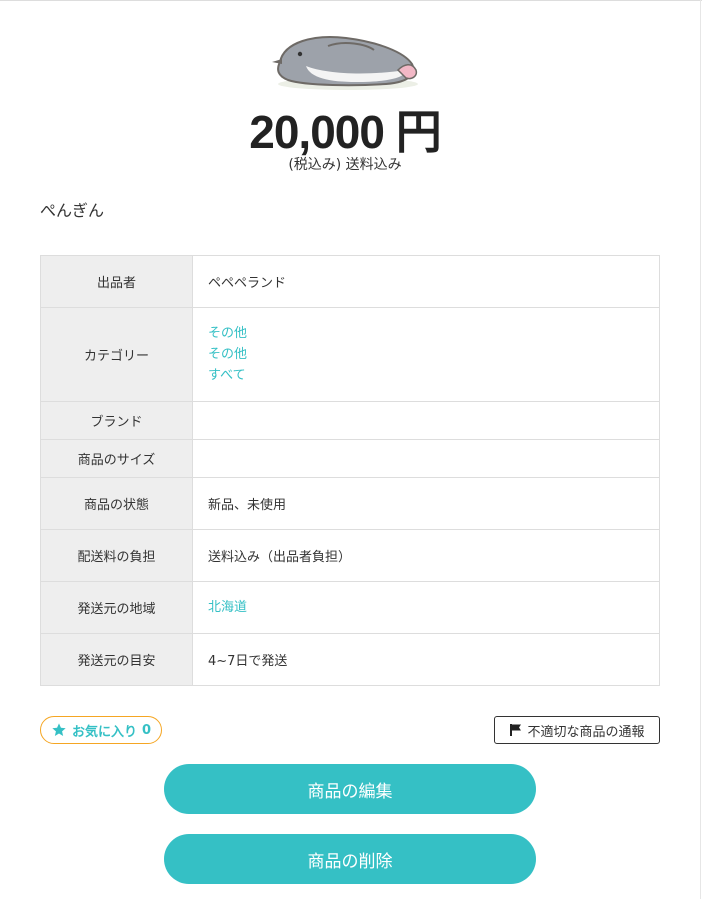  Describe the element at coordinates (433, 375) in the screenshot. I see `category-link: すべて` at that location.